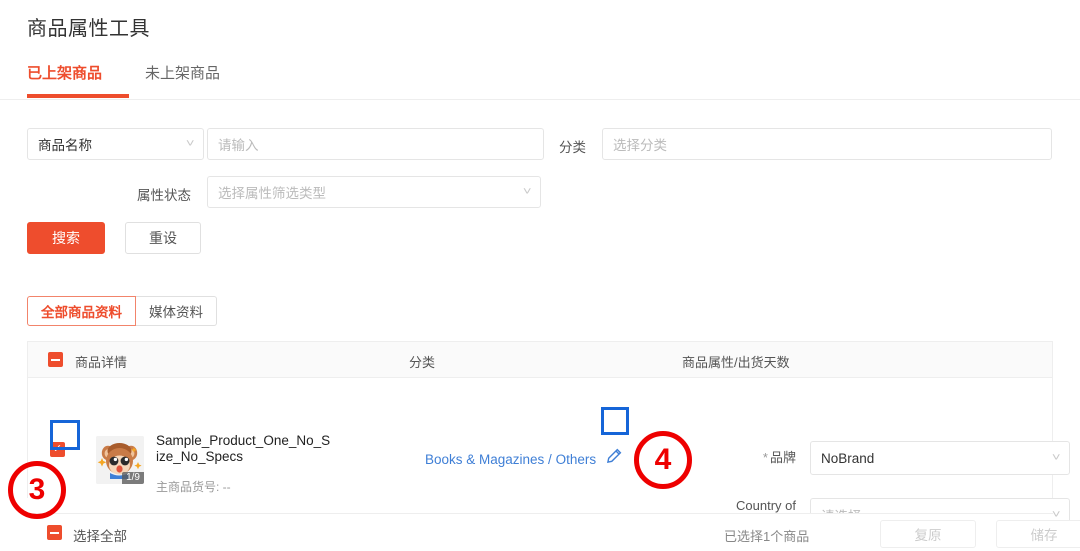 The image size is (1080, 551). What do you see at coordinates (827, 144) in the screenshot?
I see `category-filter-input: 选择分类` at bounding box center [827, 144].